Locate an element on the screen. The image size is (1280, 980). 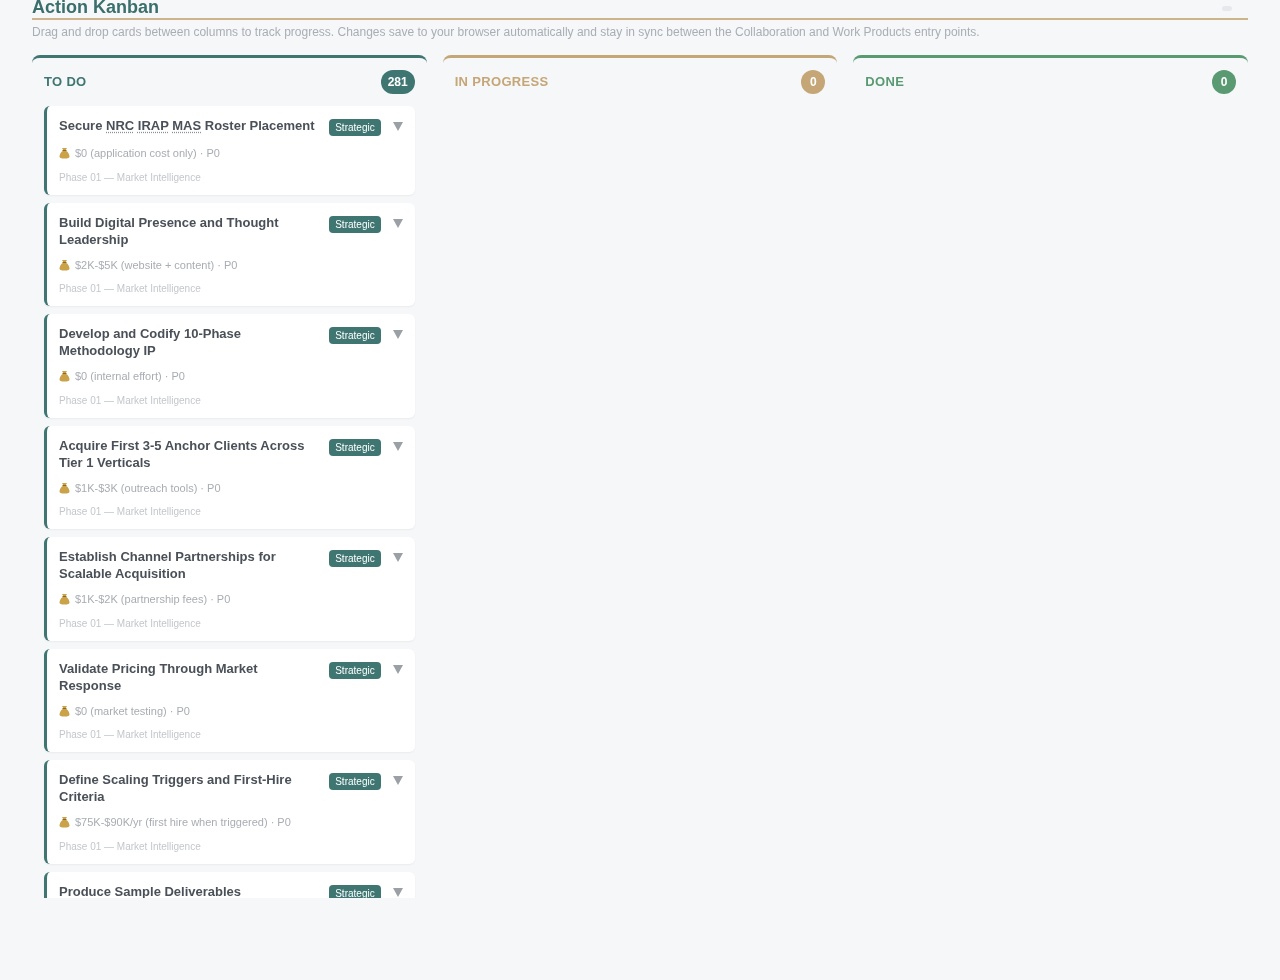
card-title: Acquire First 3-5 Anchor Clients Across Tier 1 Verticals is located at coordinates (182, 453).